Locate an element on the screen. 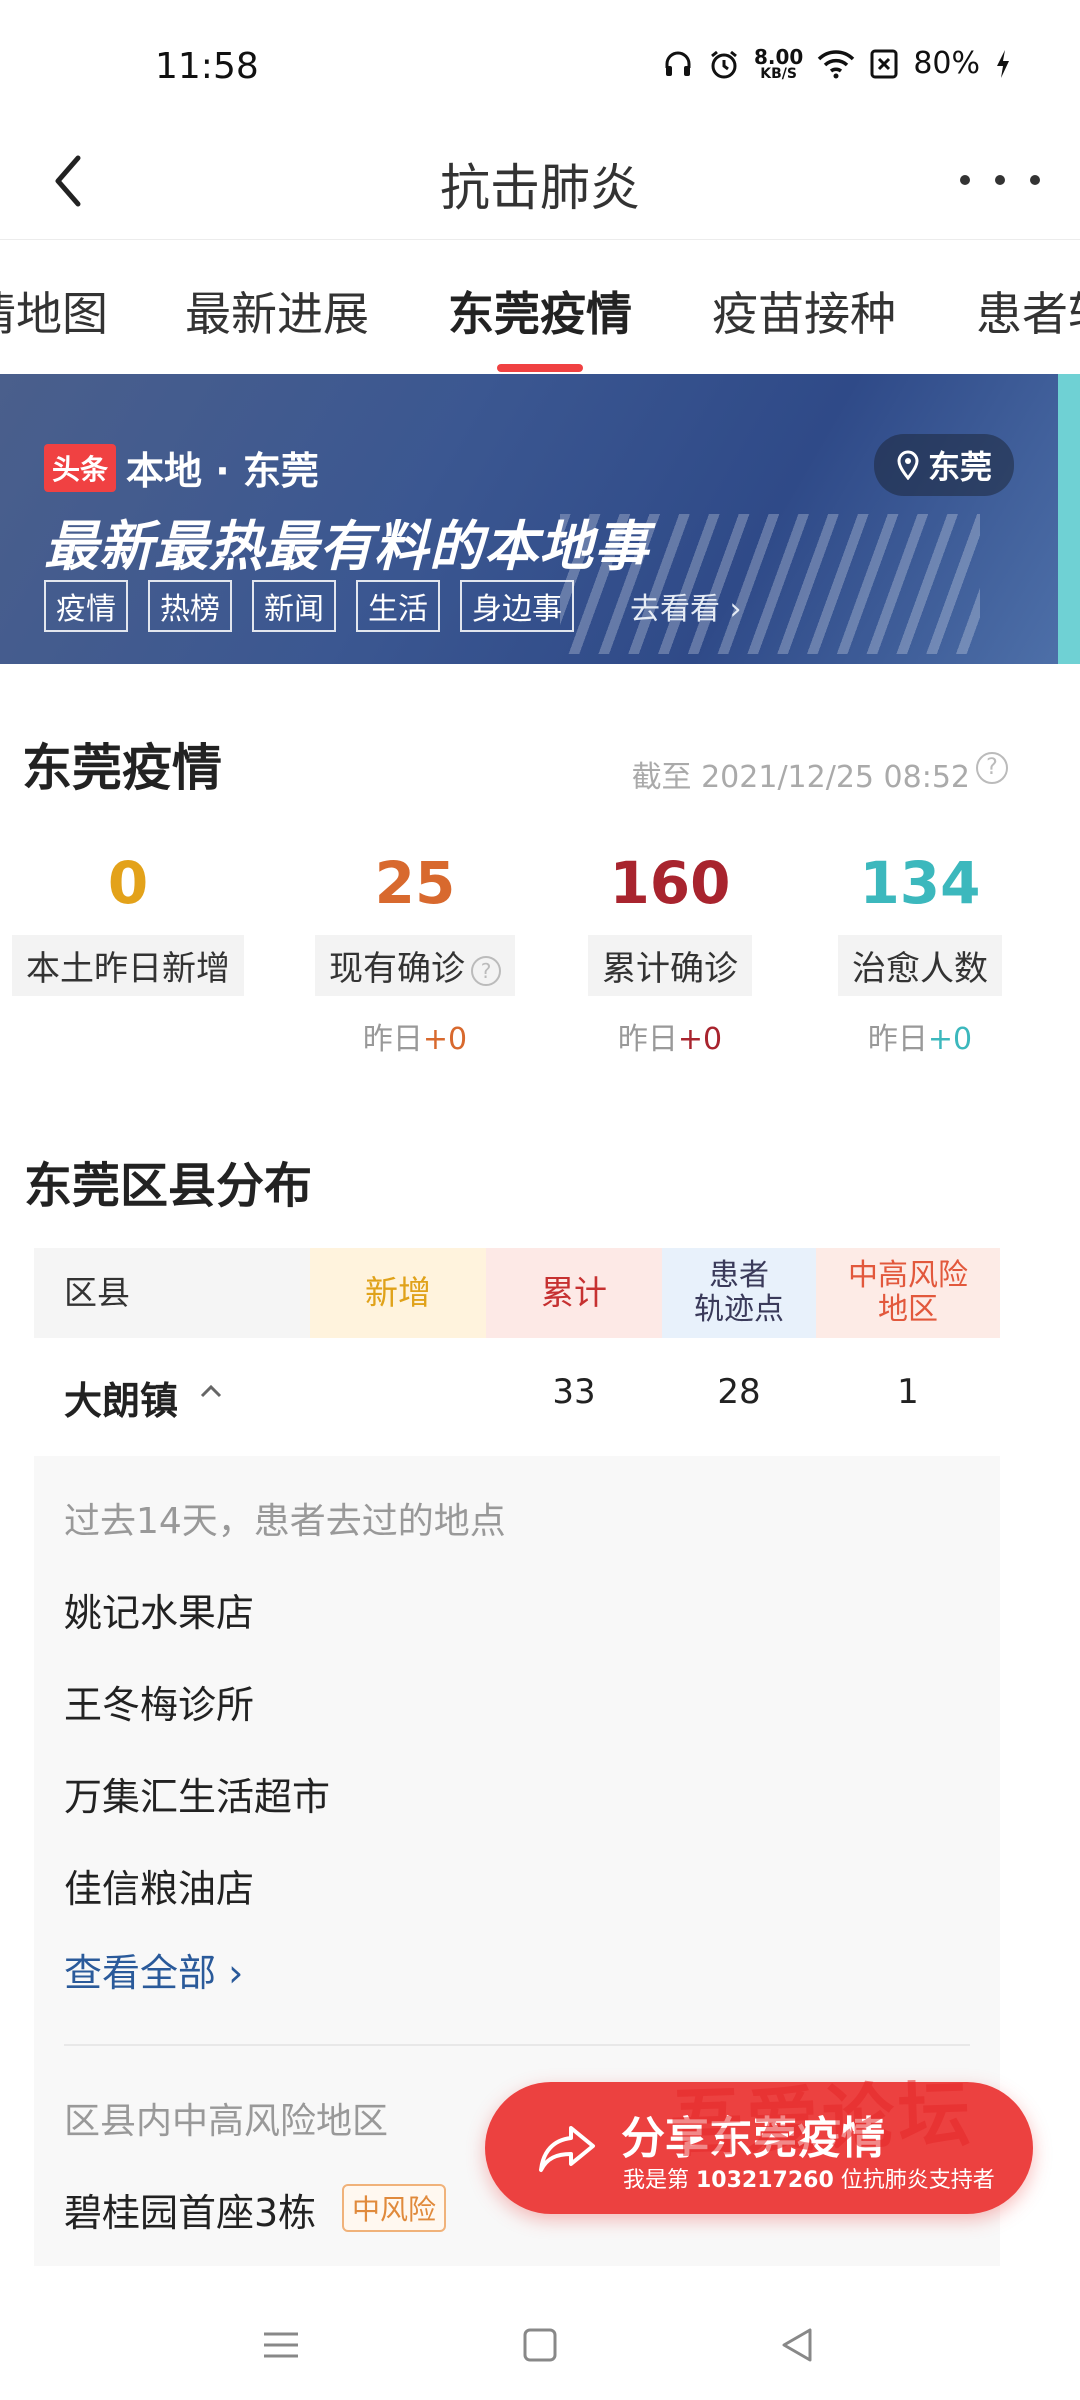 The width and height of the screenshot is (1080, 2400). column-header-total: 累计 is located at coordinates (574, 1293).